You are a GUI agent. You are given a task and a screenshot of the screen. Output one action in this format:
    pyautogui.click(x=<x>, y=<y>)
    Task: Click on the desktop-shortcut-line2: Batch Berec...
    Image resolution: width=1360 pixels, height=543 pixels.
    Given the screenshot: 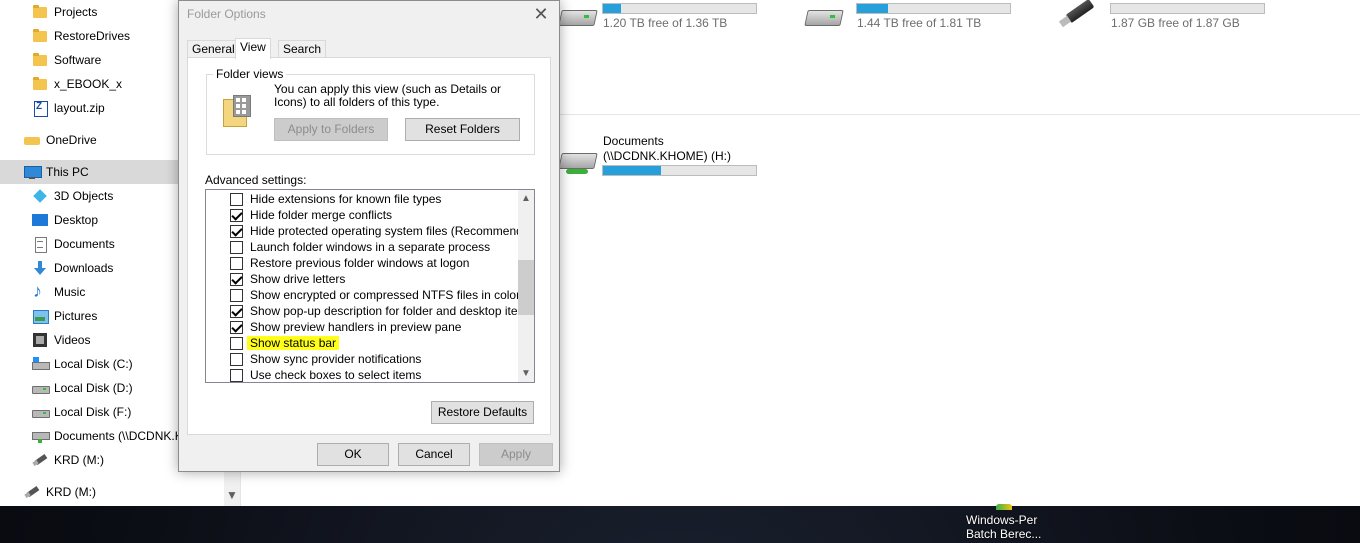 What is the action you would take?
    pyautogui.click(x=1004, y=534)
    